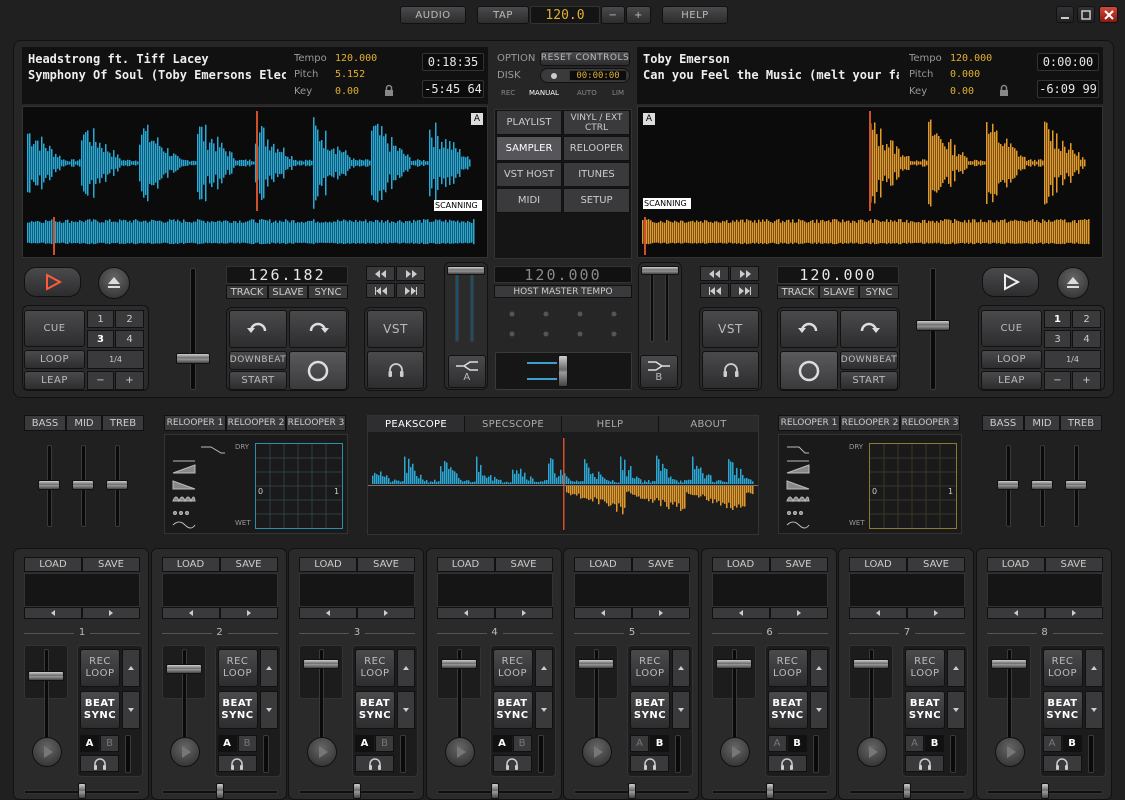  I want to click on deck-b-leap-button: LEAP, so click(1011, 380).